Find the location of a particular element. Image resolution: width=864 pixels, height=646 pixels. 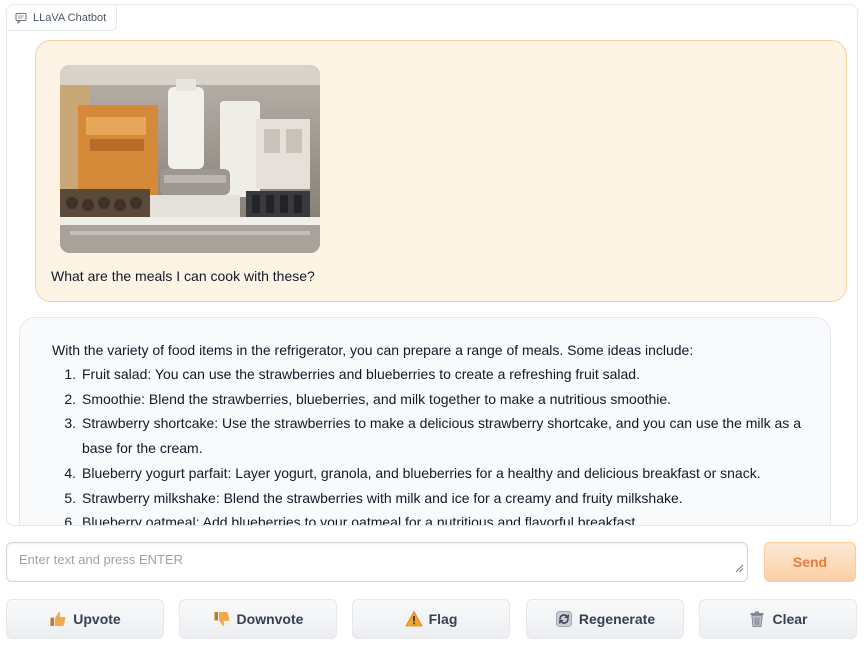

upvote-label: Upvote is located at coordinates (97, 619).